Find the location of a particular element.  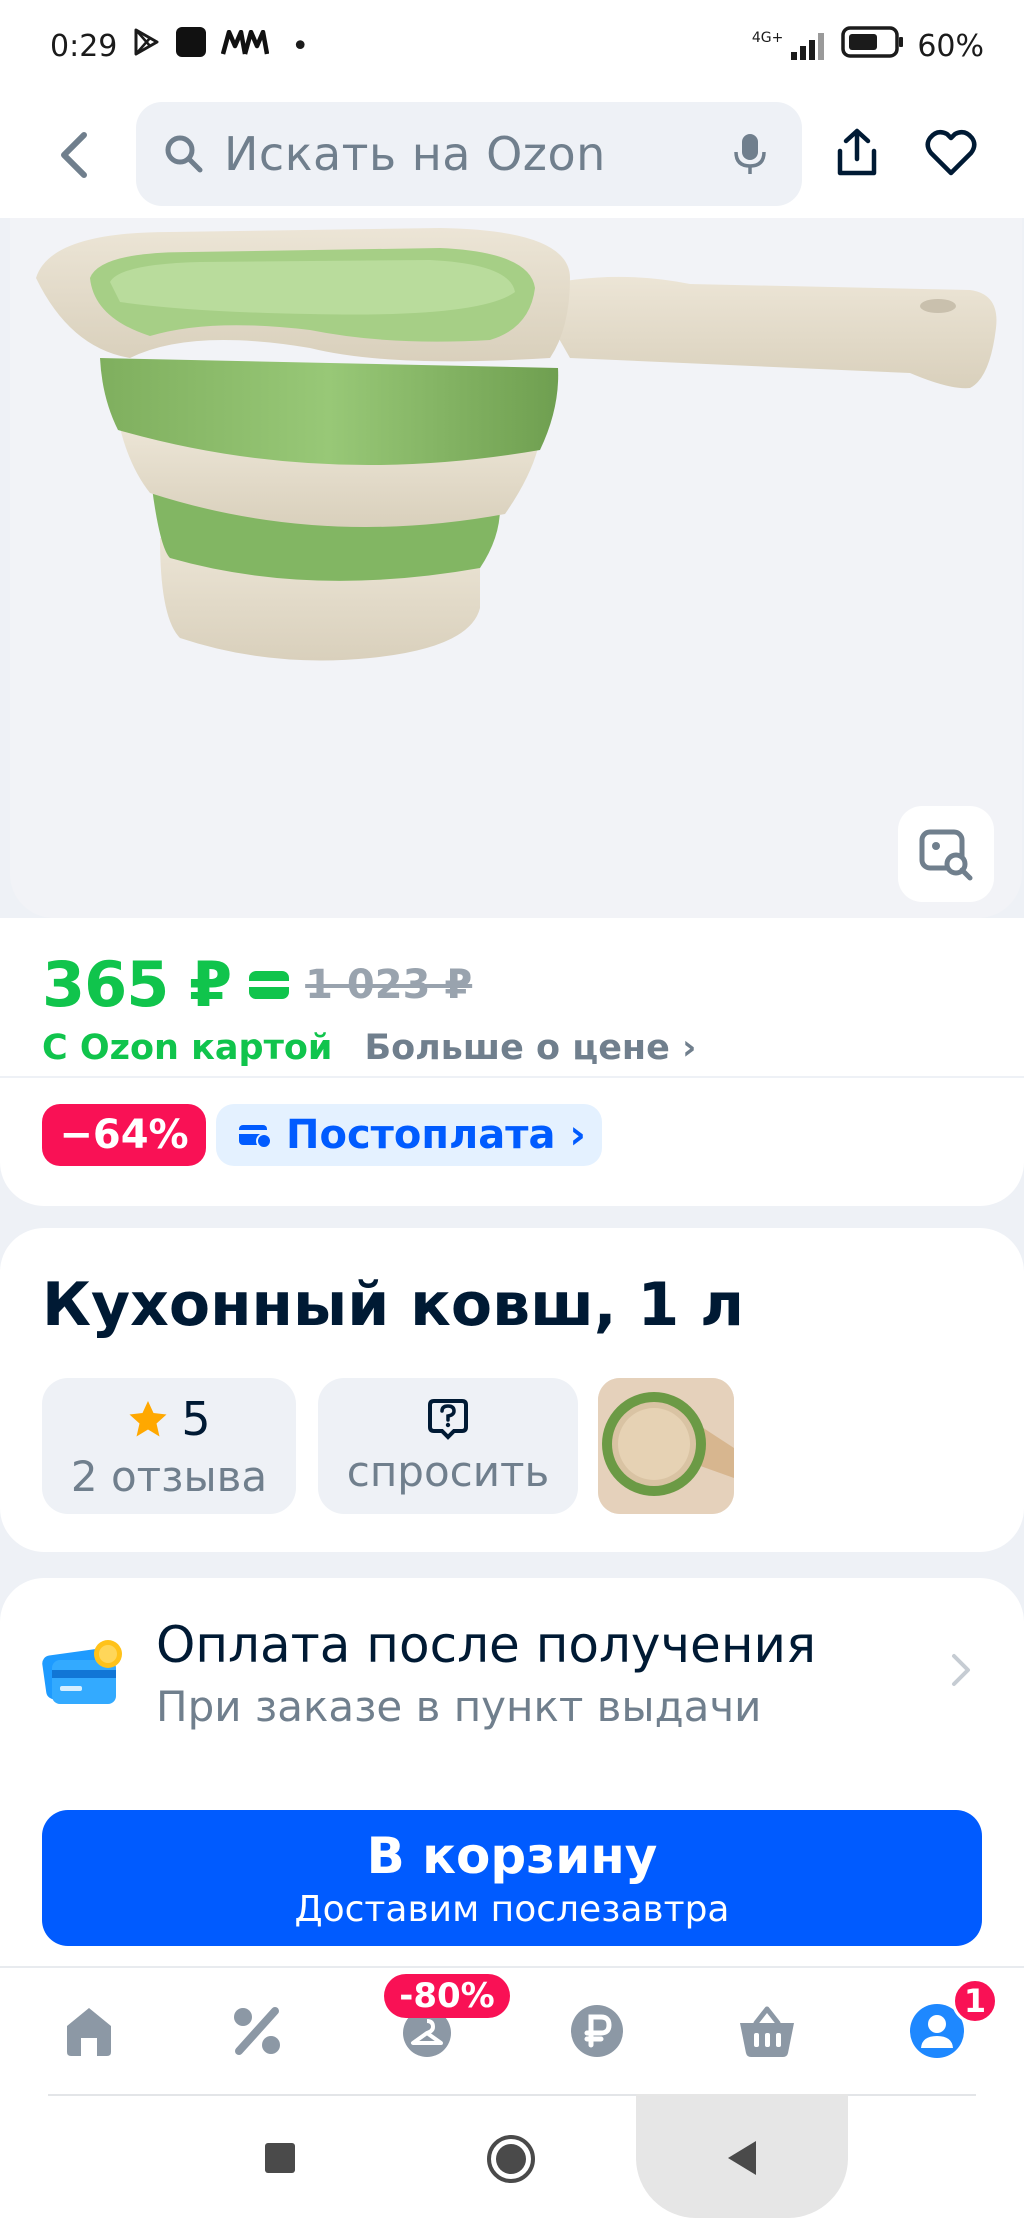

triangle-back-icon is located at coordinates (742, 2158).